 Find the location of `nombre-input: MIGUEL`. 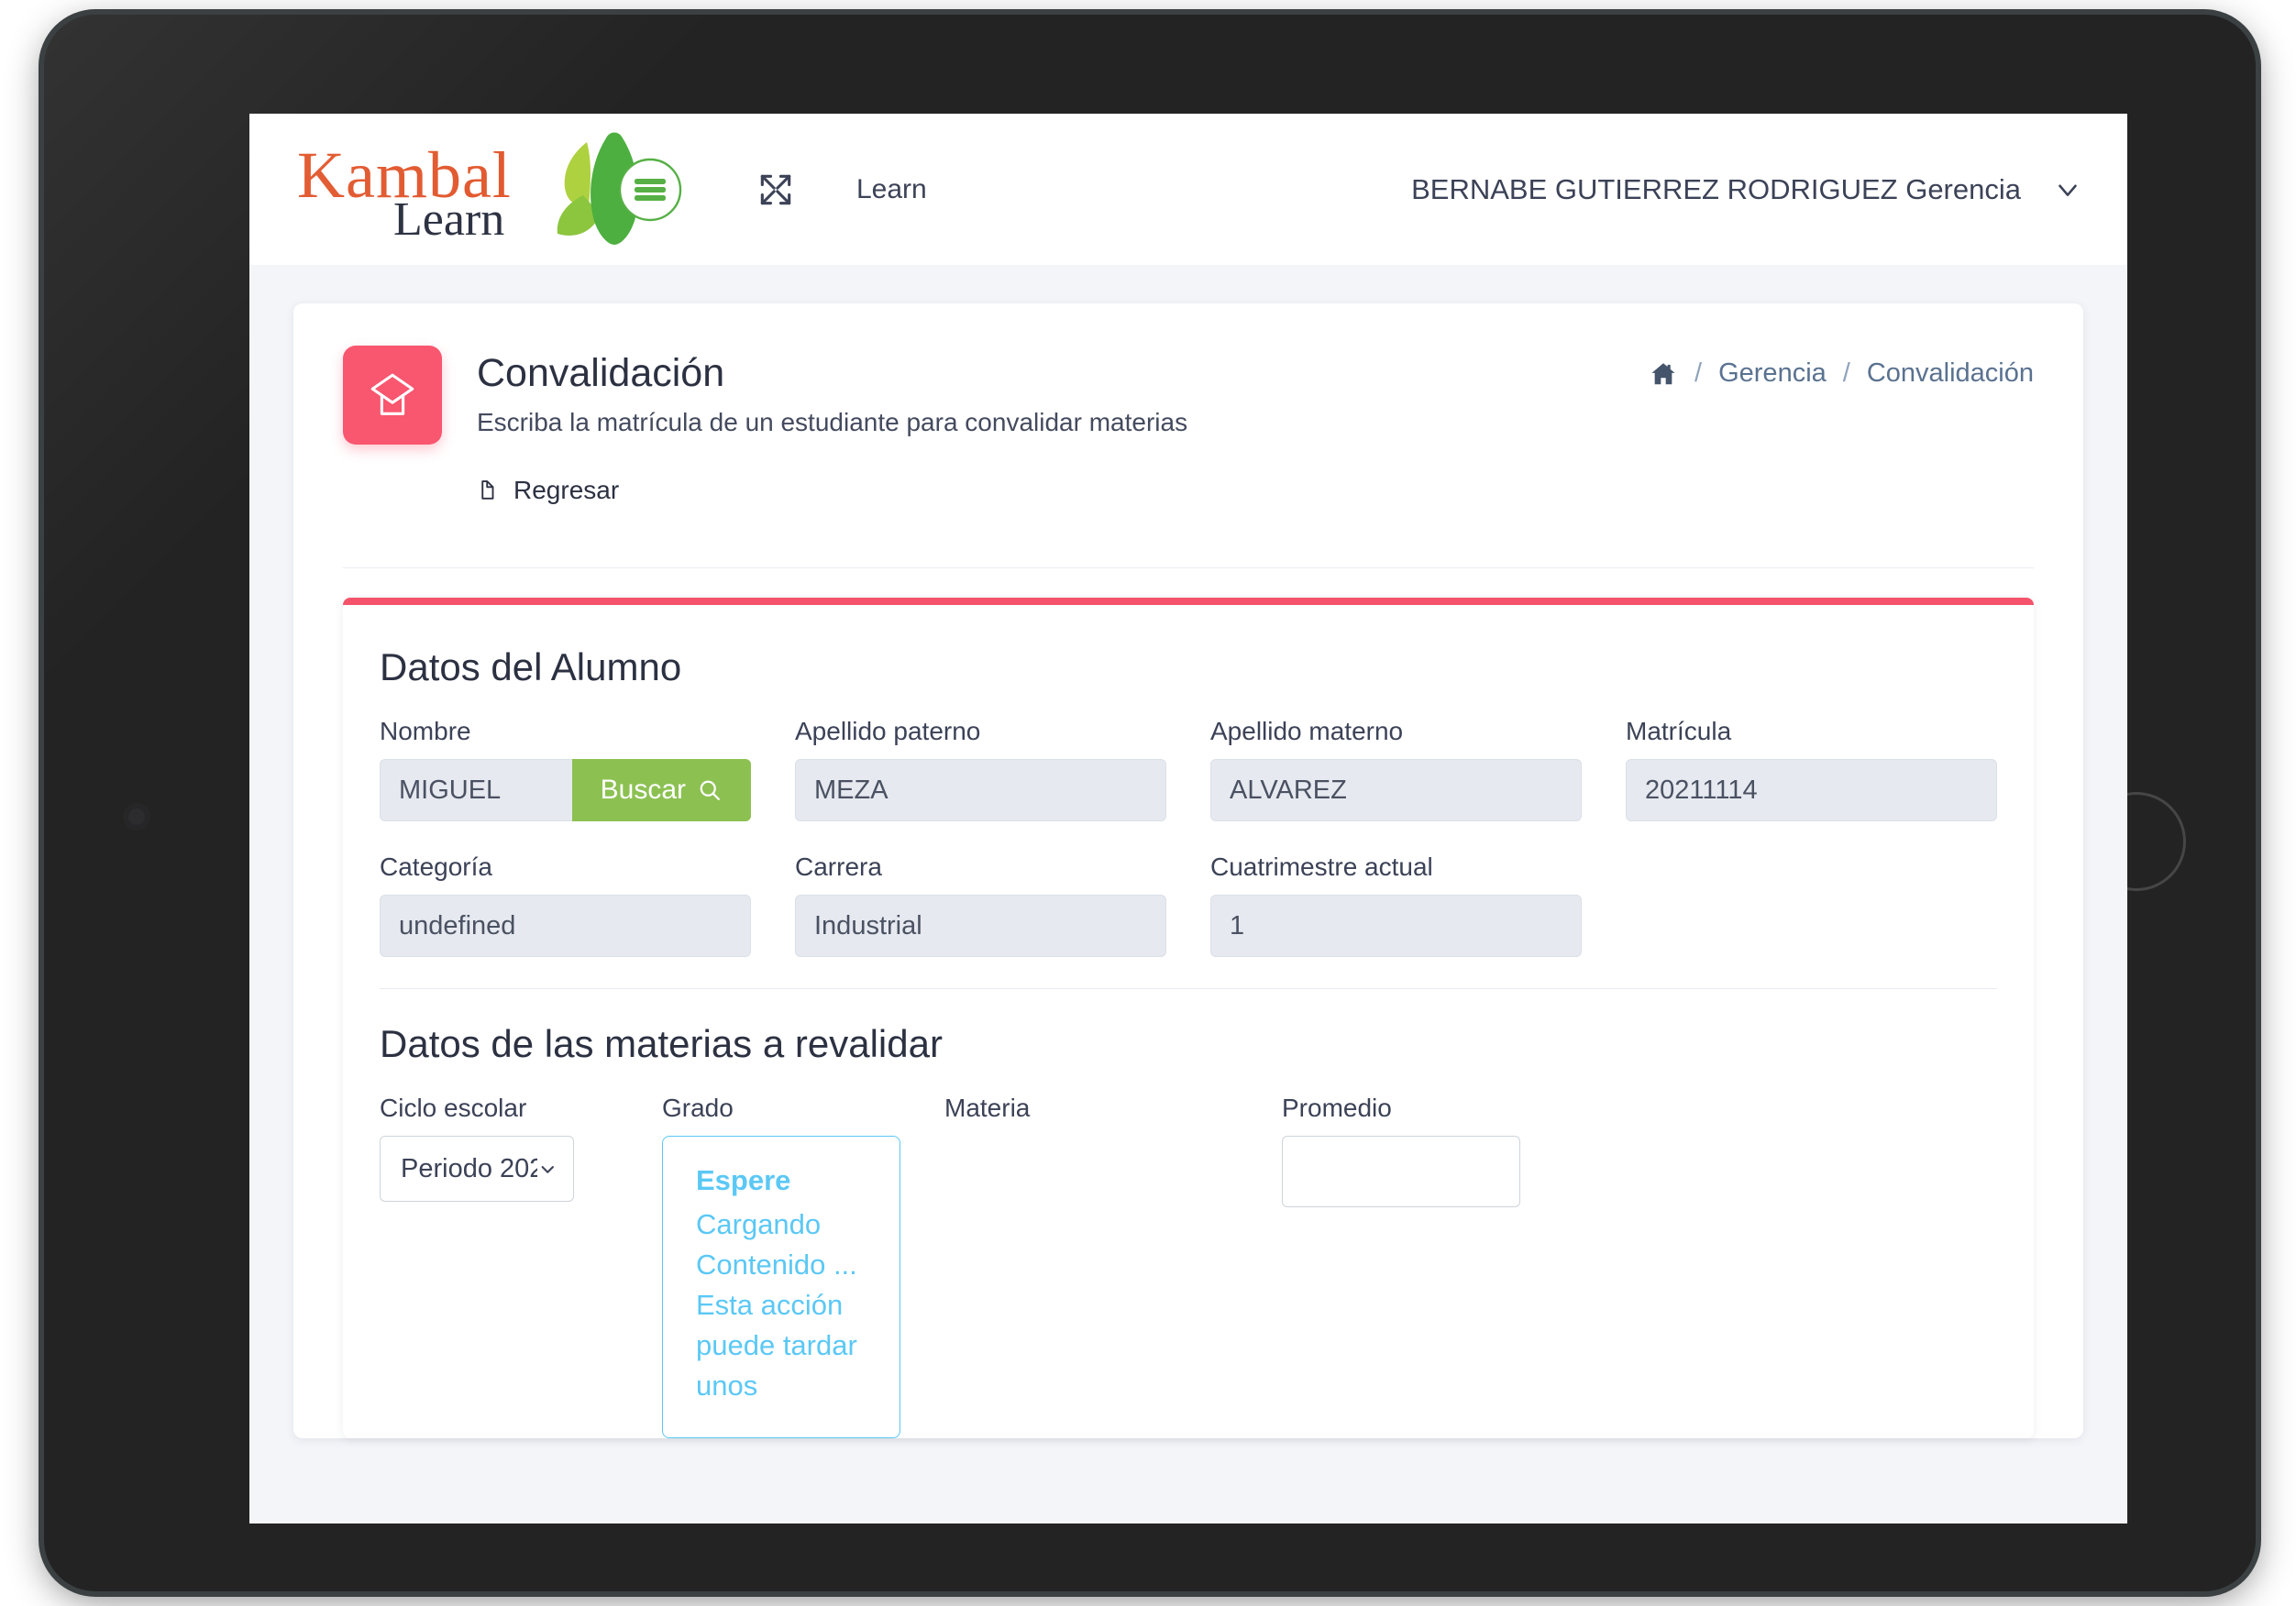

nombre-input: MIGUEL is located at coordinates (476, 790).